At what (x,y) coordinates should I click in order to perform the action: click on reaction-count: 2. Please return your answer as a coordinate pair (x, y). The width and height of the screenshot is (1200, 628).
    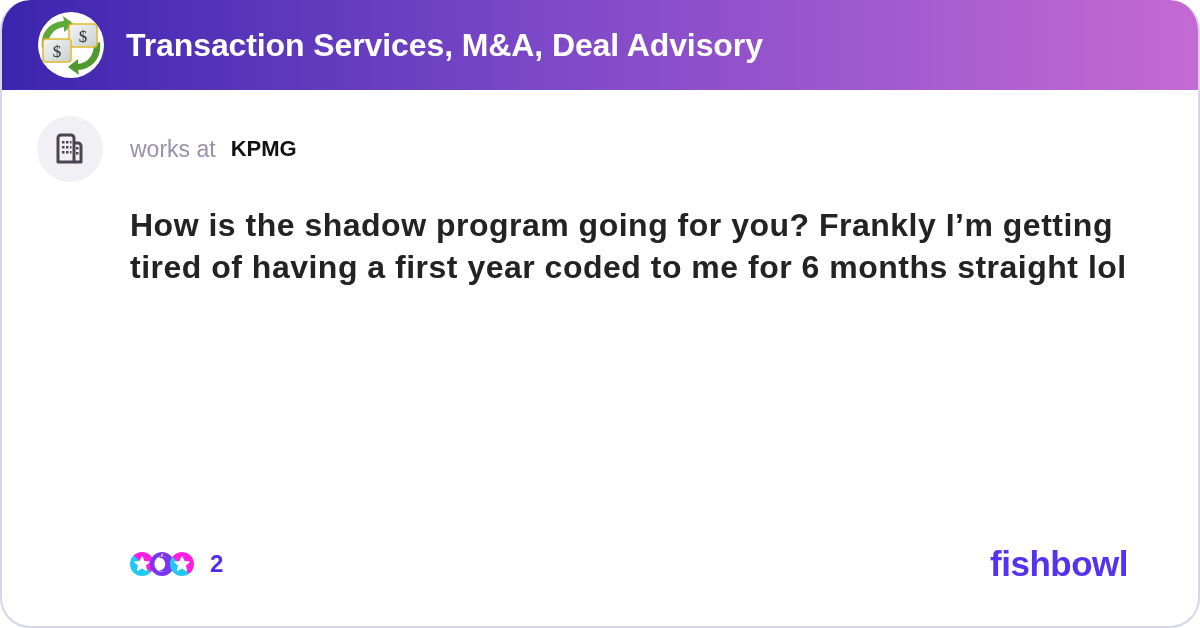
    Looking at the image, I should click on (217, 564).